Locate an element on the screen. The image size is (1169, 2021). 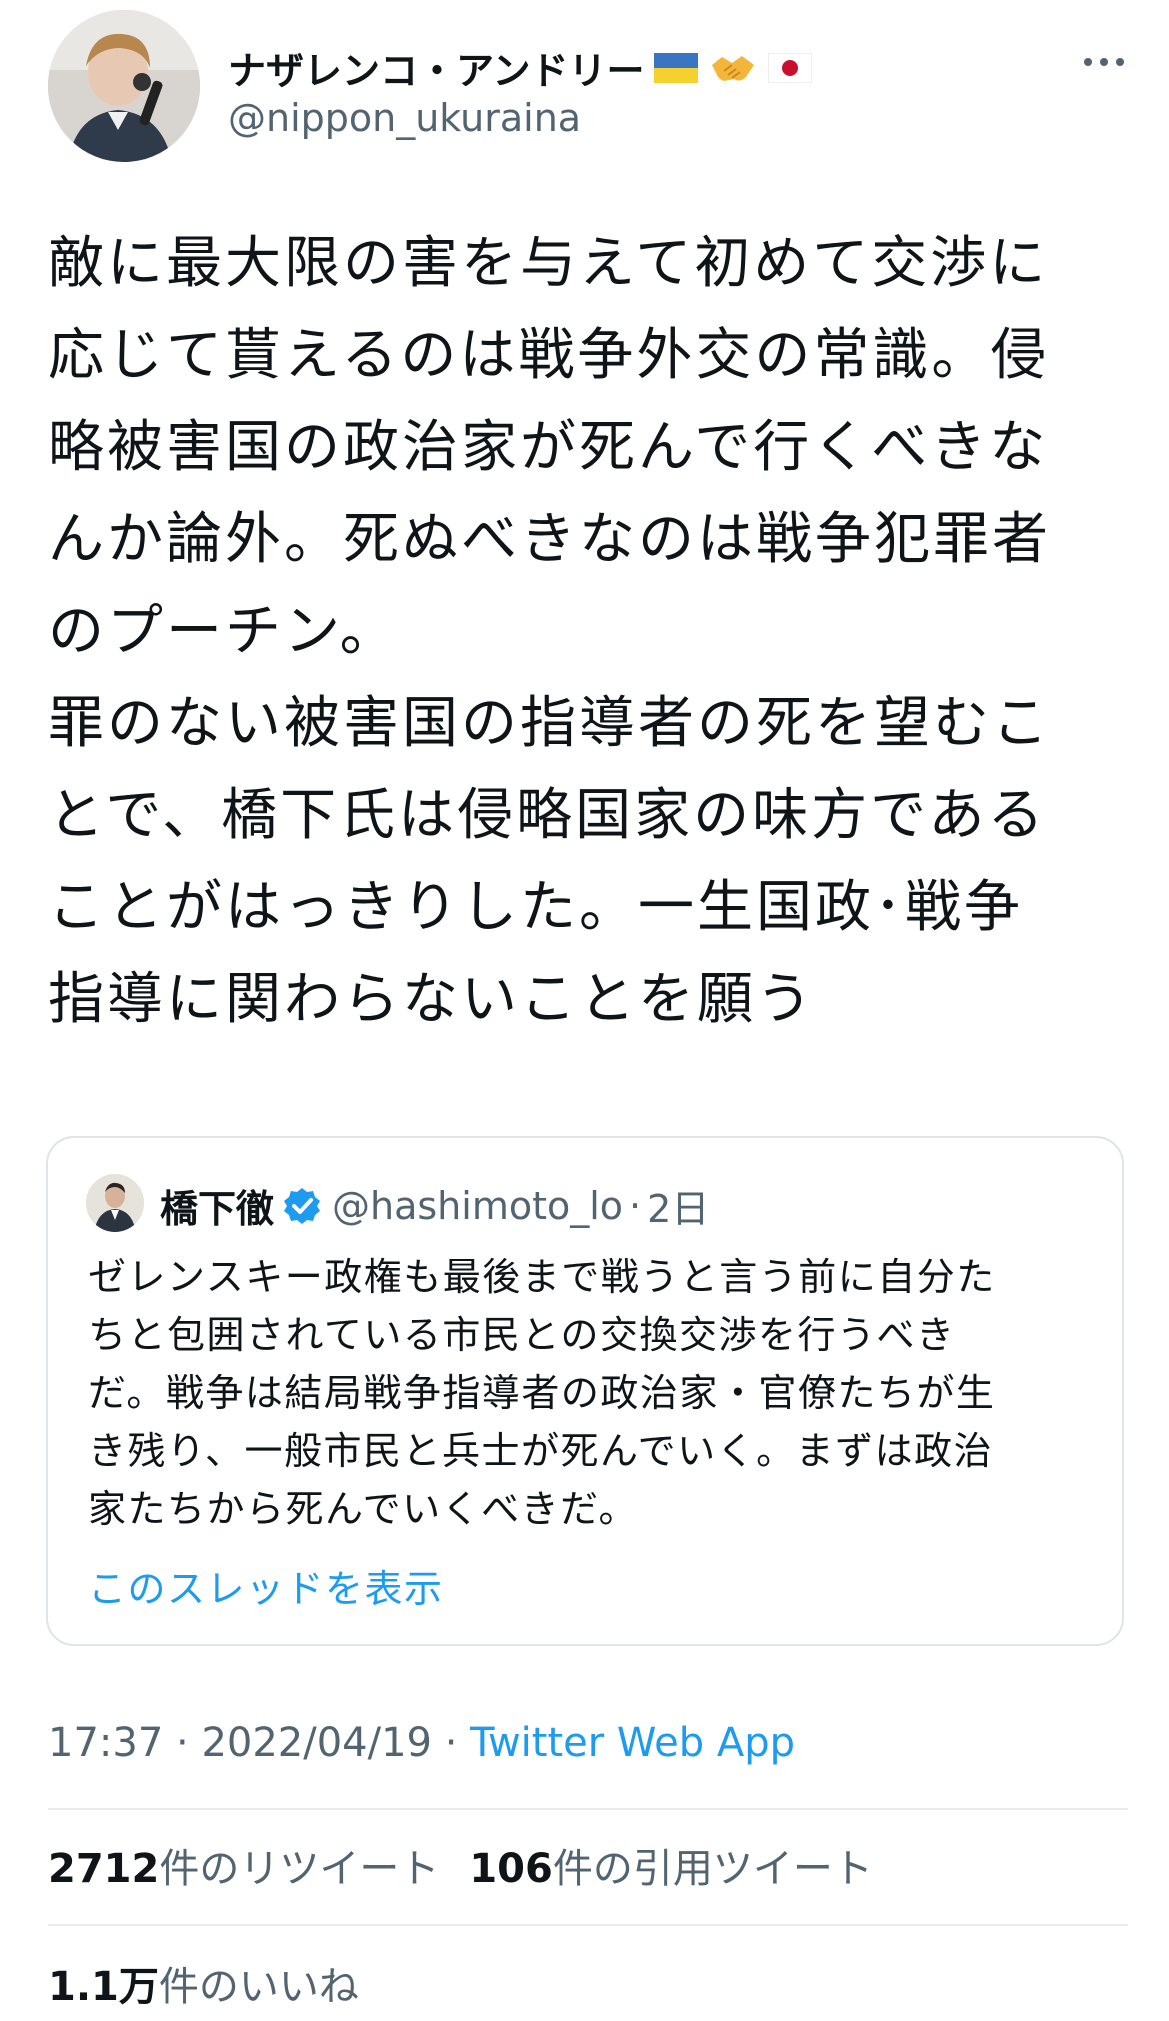
quoted-author-avatar is located at coordinates (115, 1203).